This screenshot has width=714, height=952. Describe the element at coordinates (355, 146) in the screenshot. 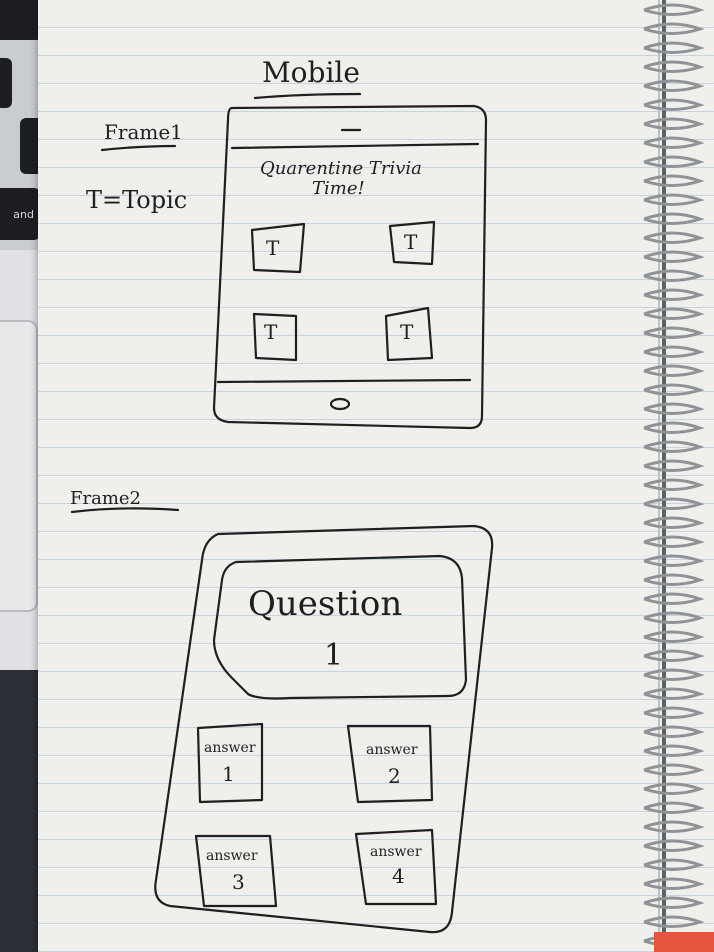

I see `frame1-top-bar` at that location.